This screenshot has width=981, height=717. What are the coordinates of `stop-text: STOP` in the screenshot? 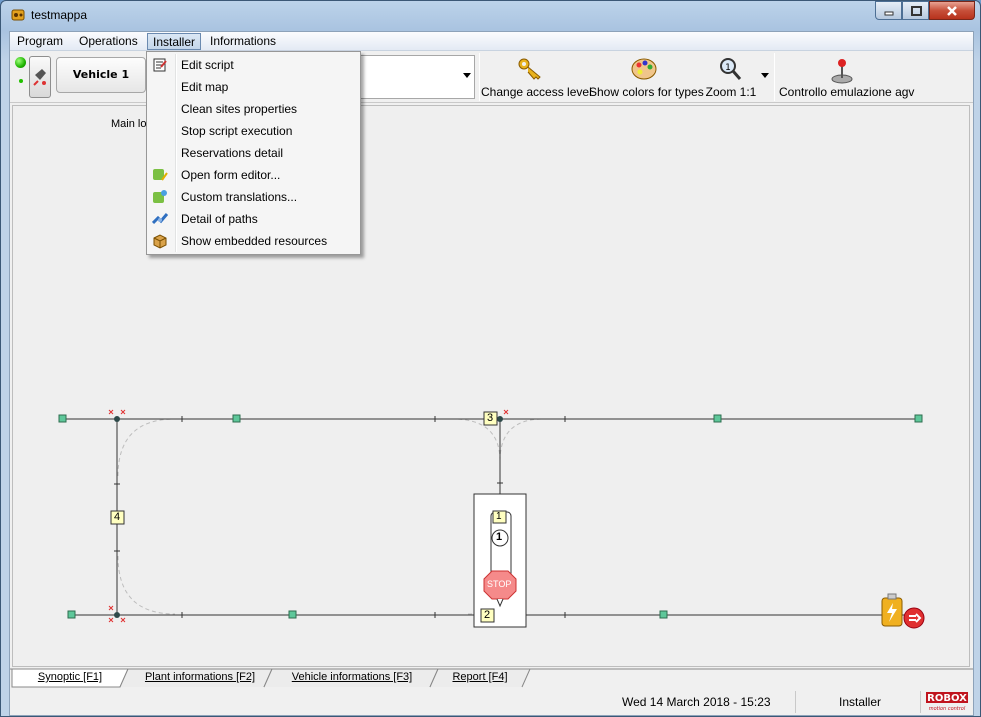 It's located at (499, 584).